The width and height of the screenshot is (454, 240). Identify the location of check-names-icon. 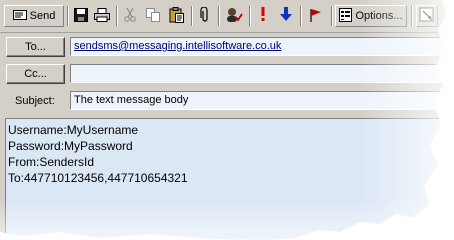
(234, 16).